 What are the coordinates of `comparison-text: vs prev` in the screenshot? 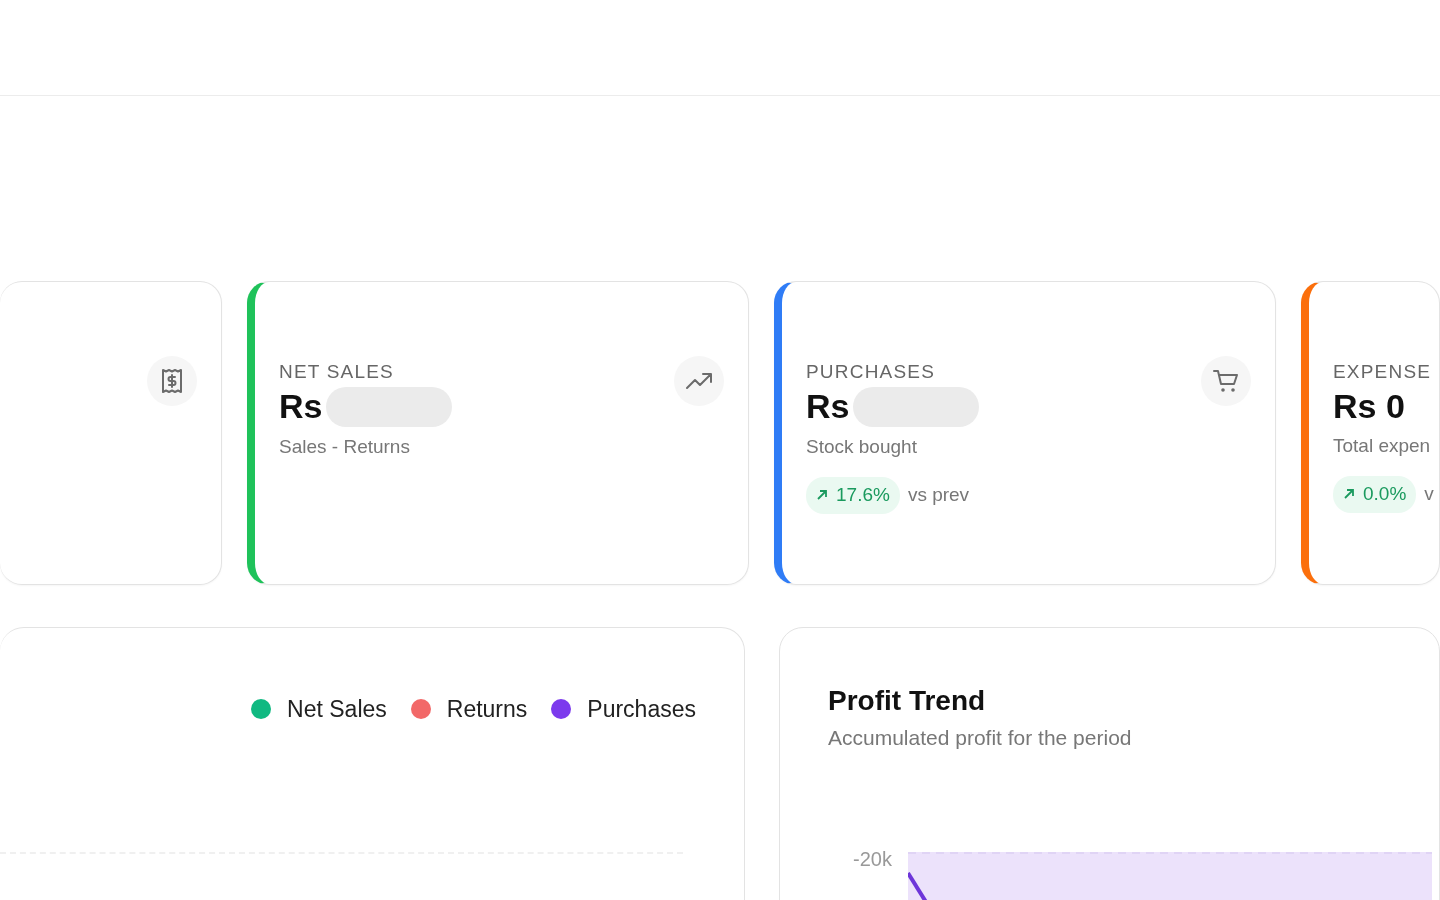 It's located at (938, 495).